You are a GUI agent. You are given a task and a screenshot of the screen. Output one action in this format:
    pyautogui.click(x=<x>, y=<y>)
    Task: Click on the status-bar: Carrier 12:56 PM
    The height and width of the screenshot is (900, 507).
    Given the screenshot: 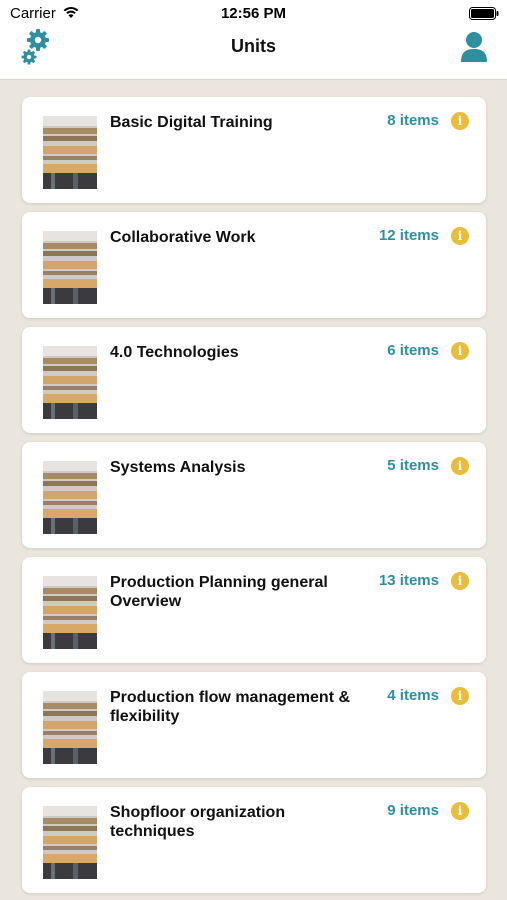 What is the action you would take?
    pyautogui.click(x=253, y=14)
    